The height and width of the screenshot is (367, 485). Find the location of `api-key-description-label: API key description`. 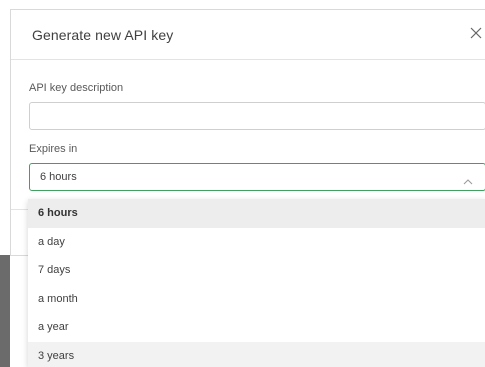

api-key-description-label: API key description is located at coordinates (76, 88).